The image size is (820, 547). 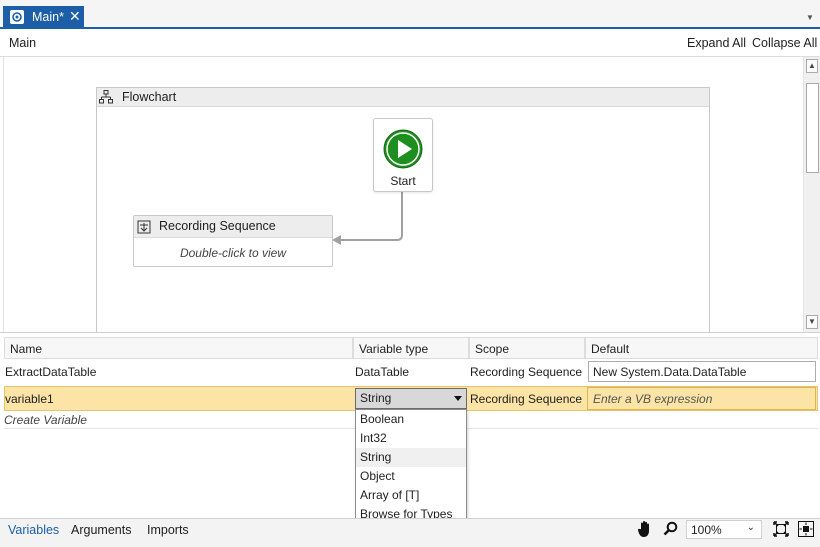 What do you see at coordinates (403, 149) in the screenshot?
I see `play-icon` at bounding box center [403, 149].